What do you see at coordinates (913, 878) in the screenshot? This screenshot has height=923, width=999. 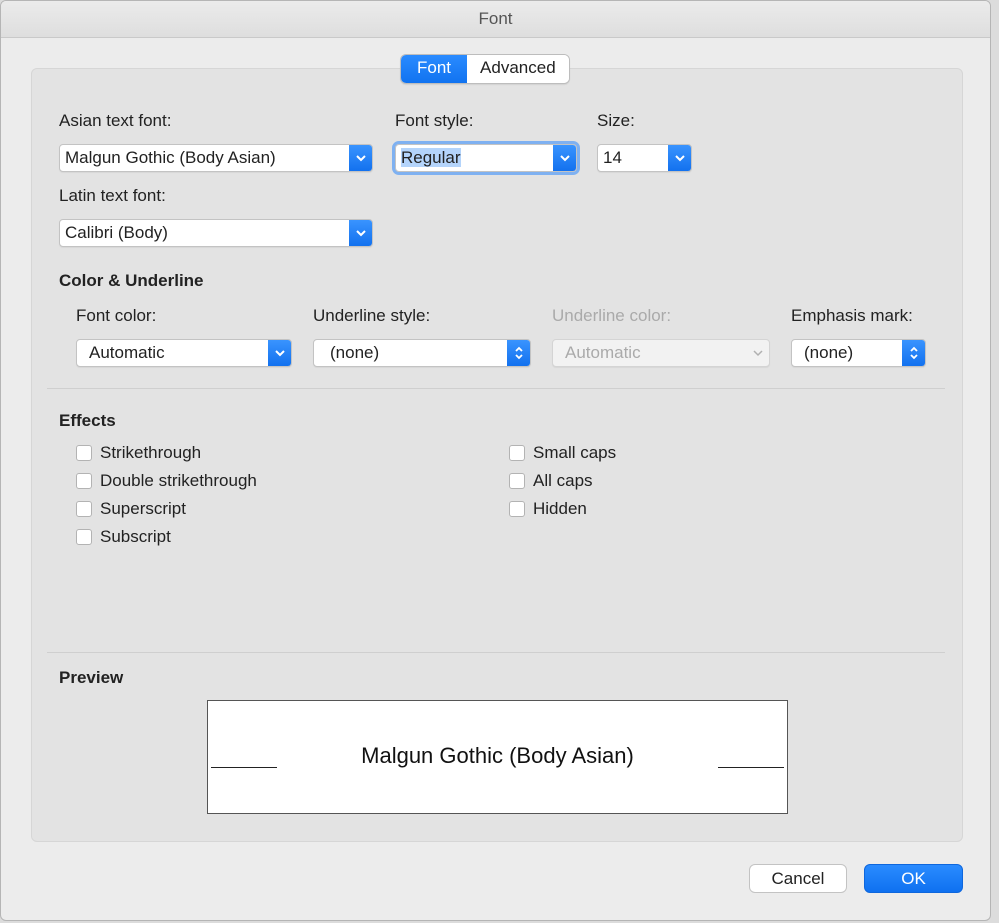 I see `ok-button: OK` at bounding box center [913, 878].